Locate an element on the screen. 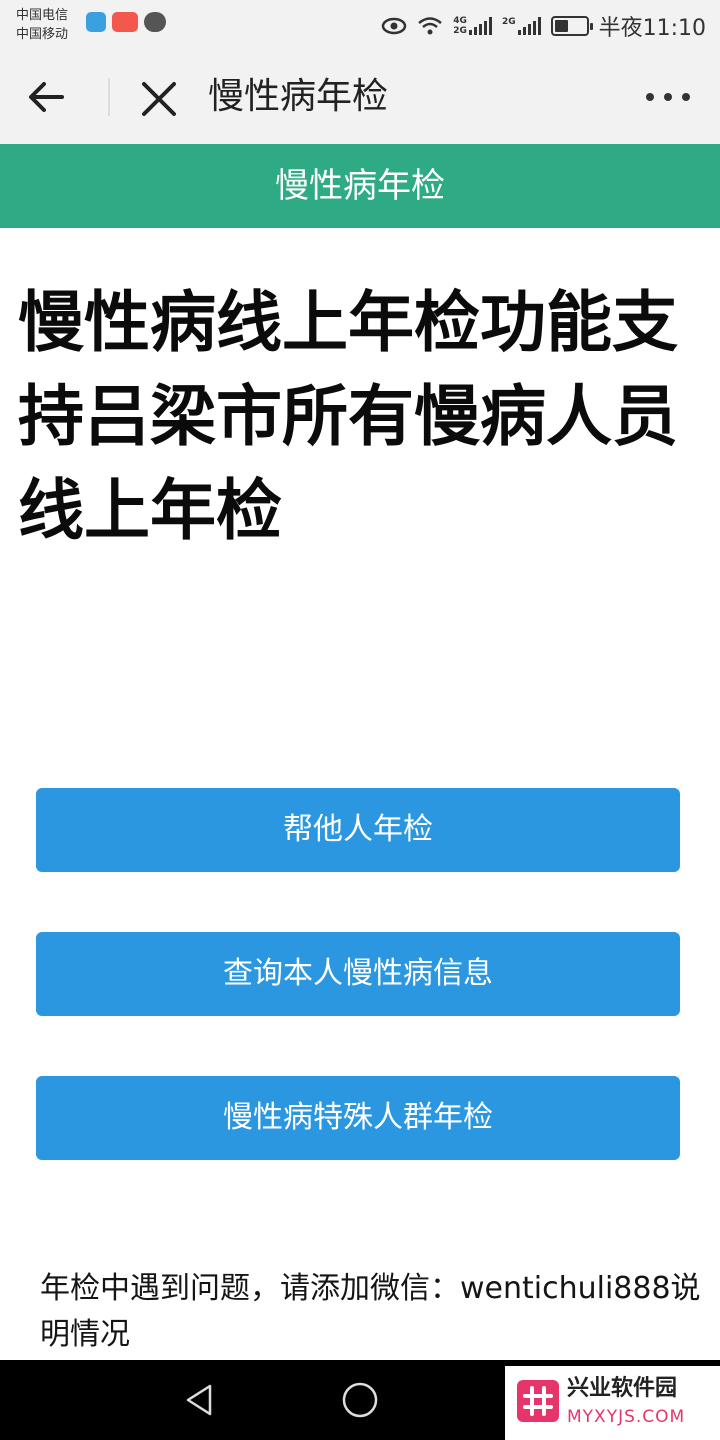  header-banner: 慢性病年检 is located at coordinates (360, 186).